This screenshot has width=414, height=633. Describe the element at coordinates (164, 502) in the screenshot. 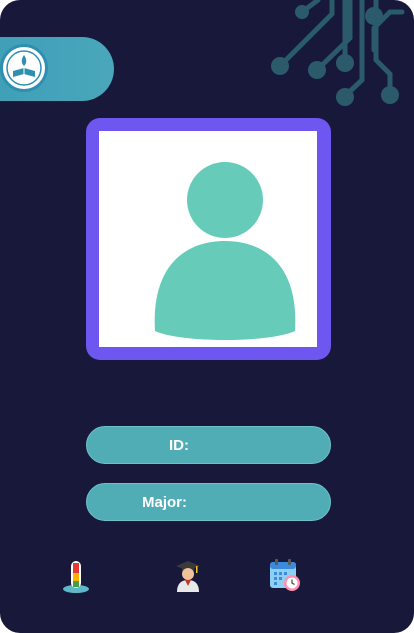

I see `major-label: Major:` at that location.